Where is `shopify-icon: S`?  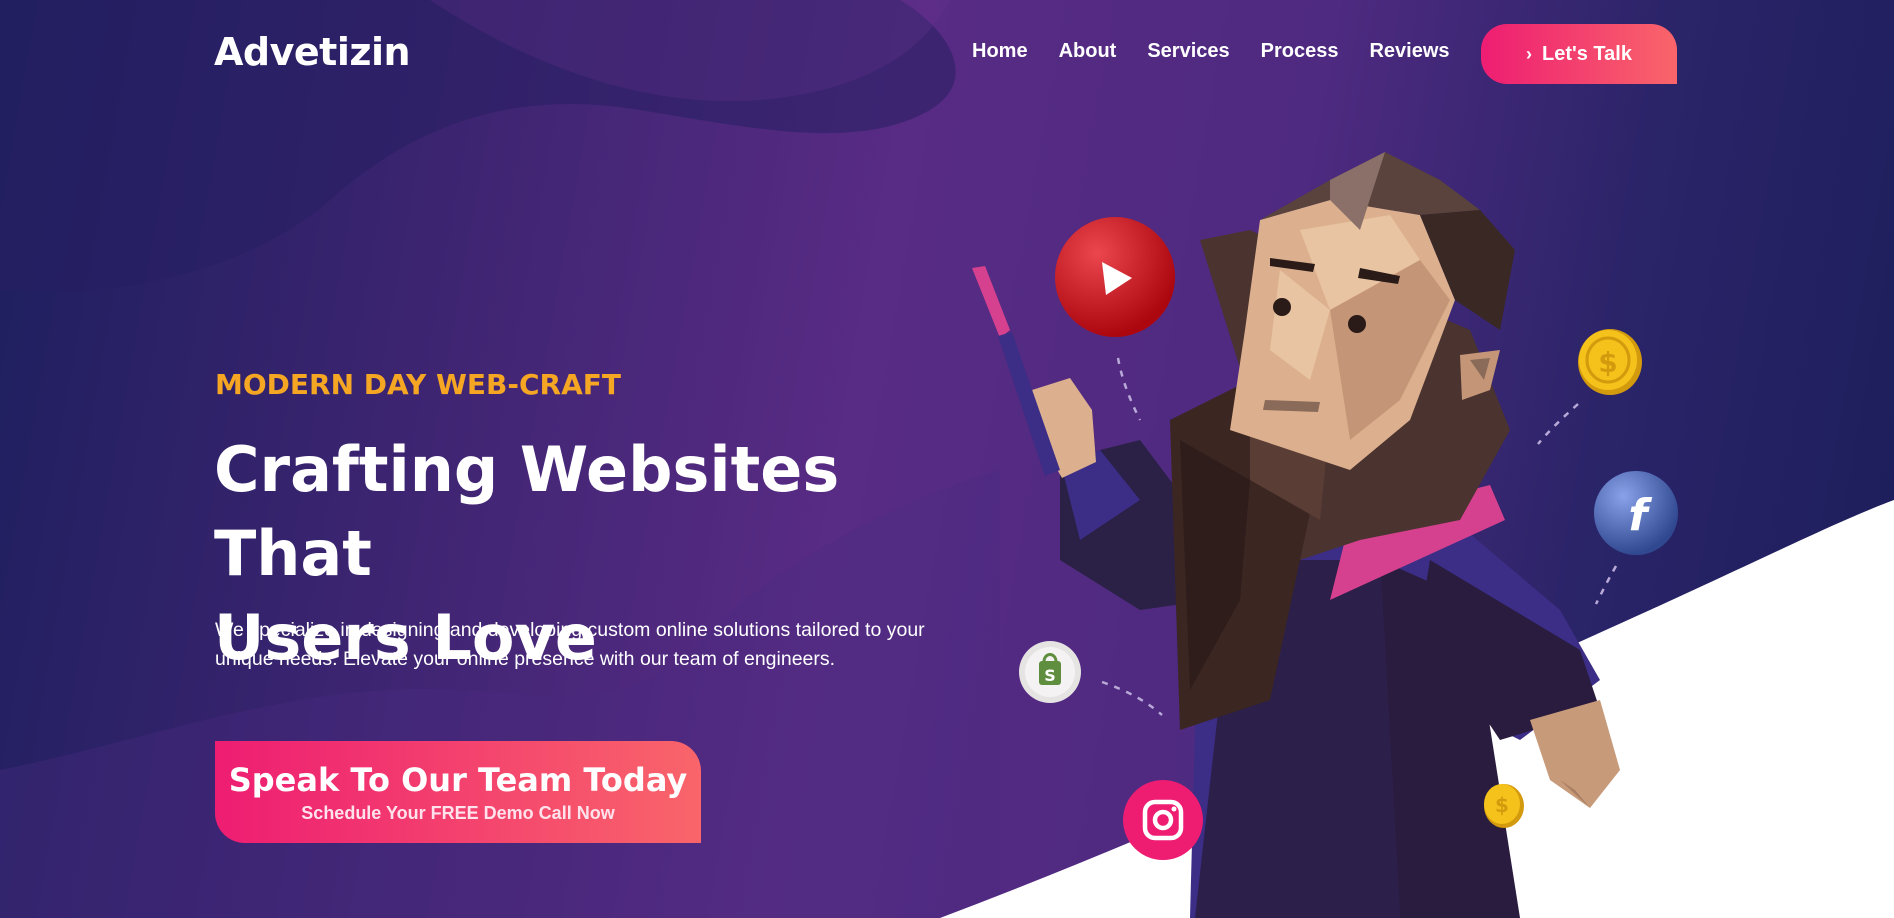 shopify-icon: S is located at coordinates (1050, 672).